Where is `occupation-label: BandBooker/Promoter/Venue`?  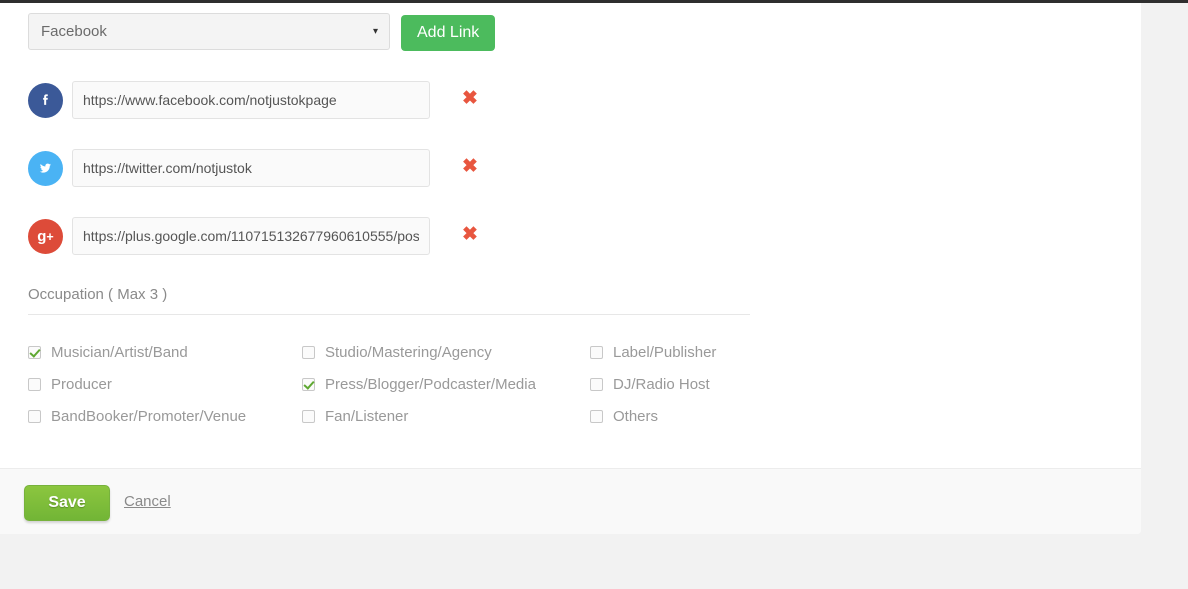 occupation-label: BandBooker/Promoter/Venue is located at coordinates (149, 416).